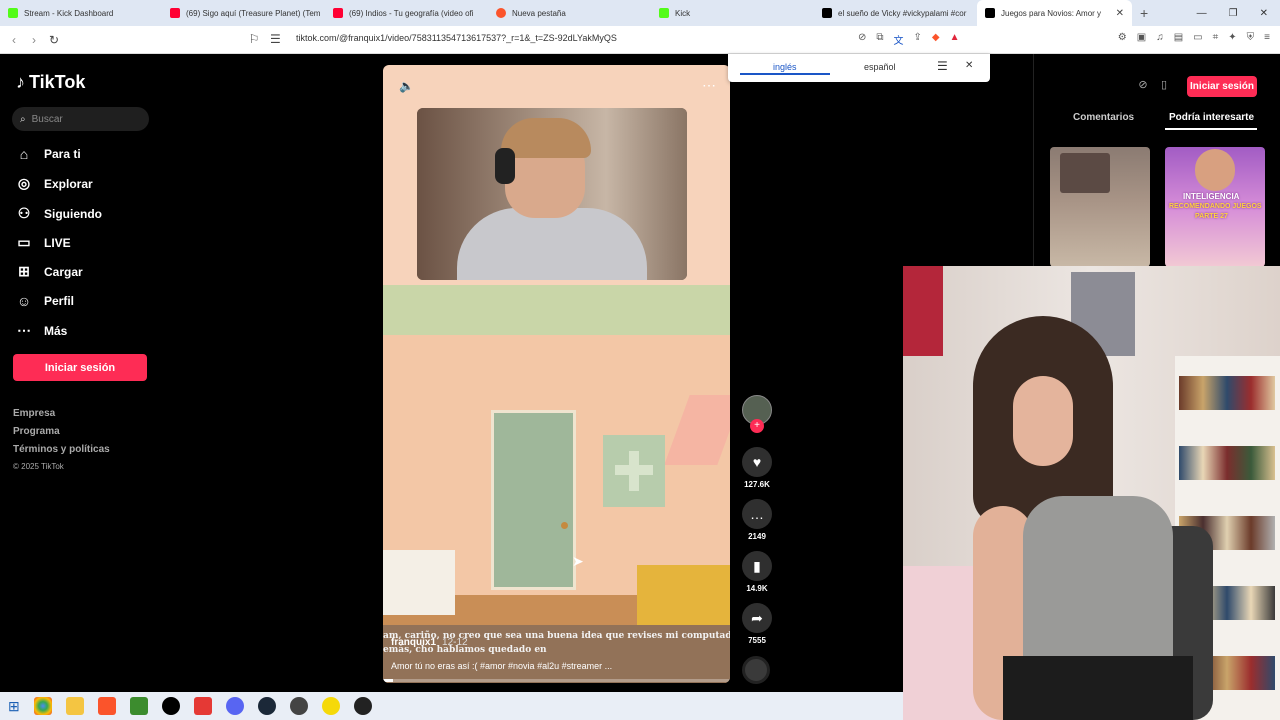  I want to click on no-ads-icon: ⊘, so click(862, 39).